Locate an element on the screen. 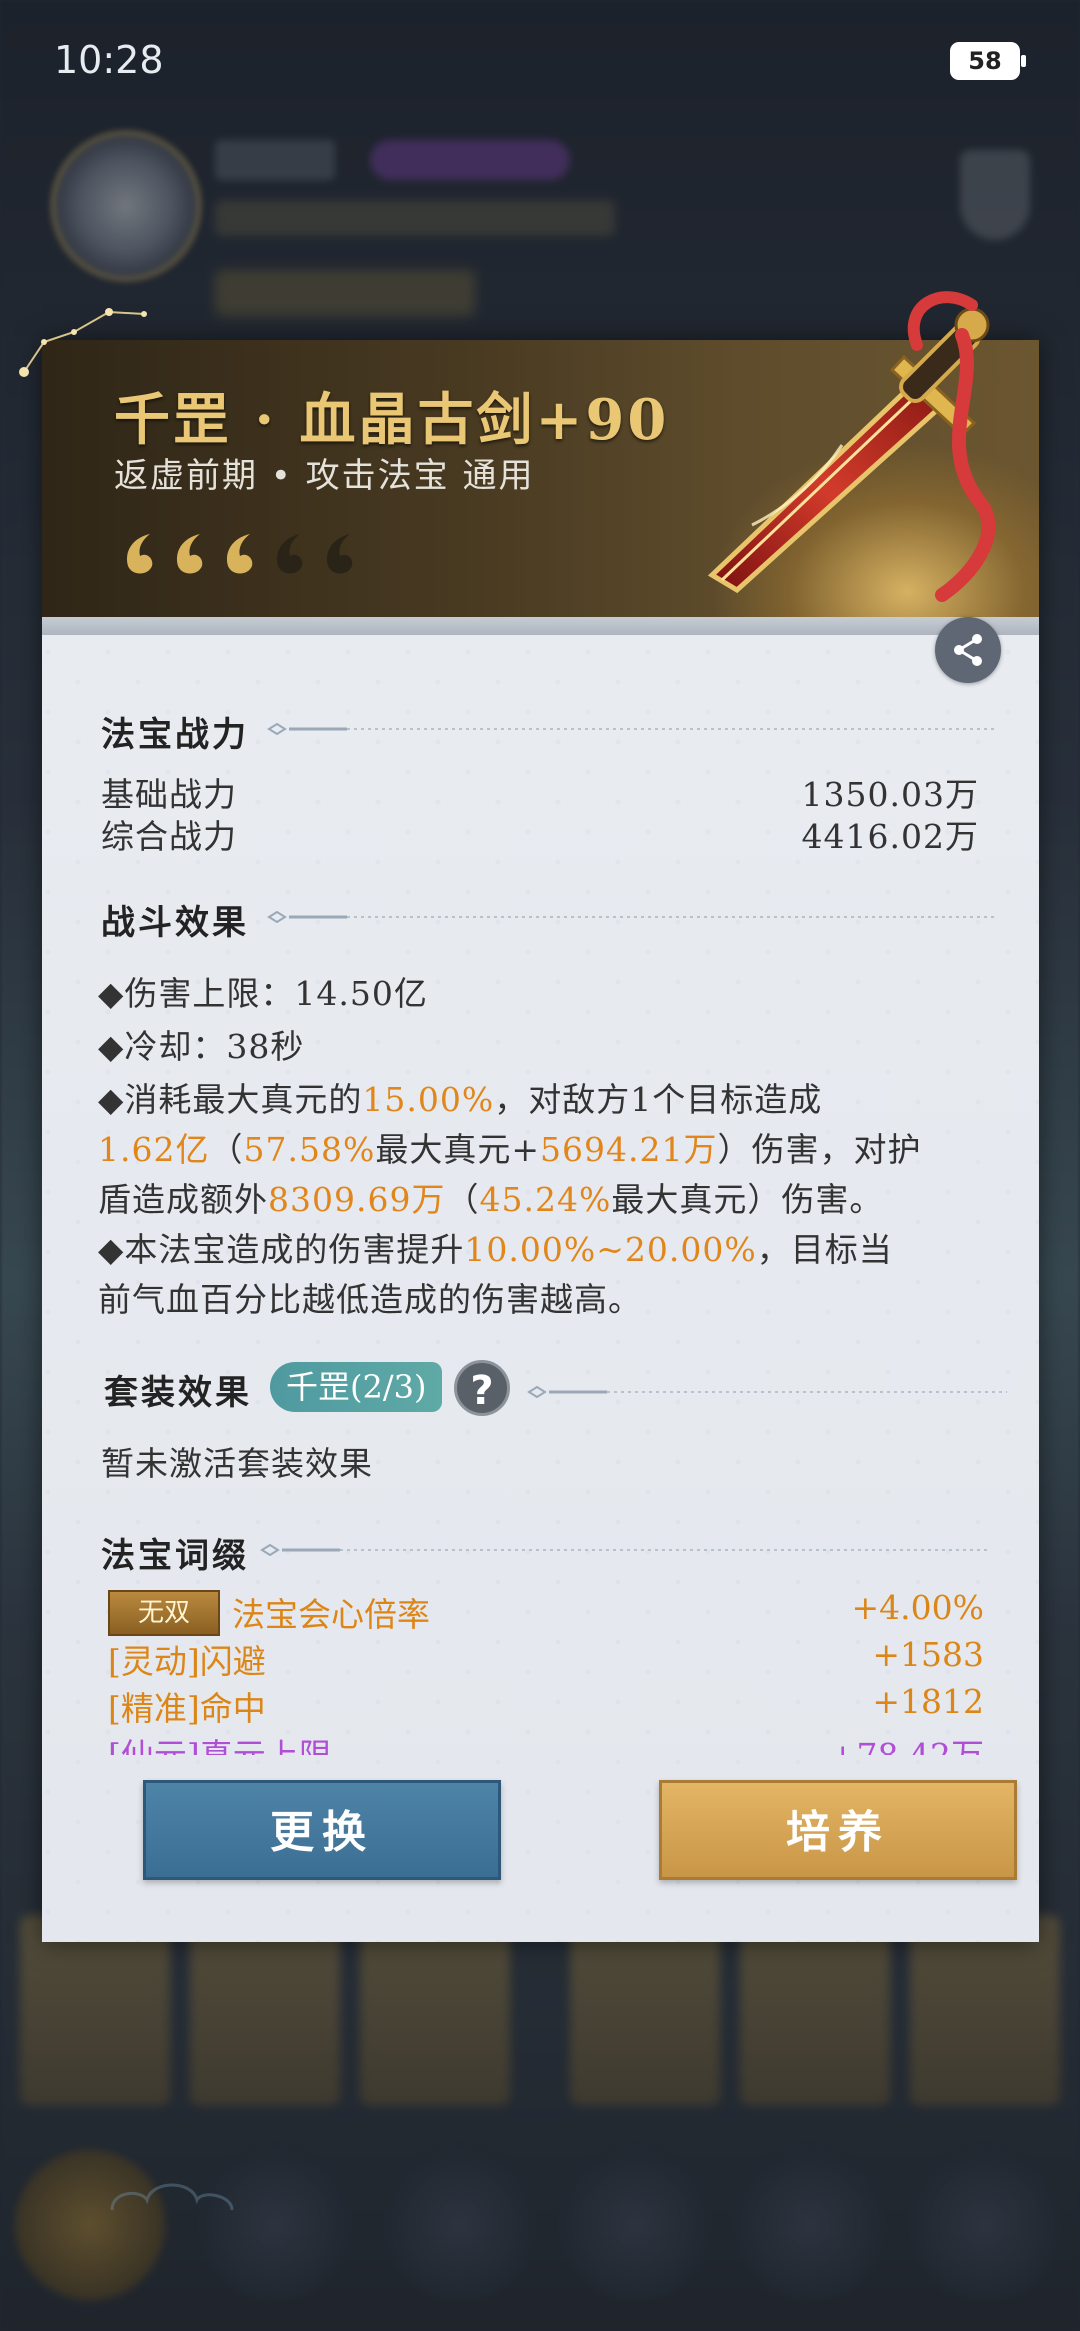 The width and height of the screenshot is (1080, 2331). share-button is located at coordinates (968, 650).